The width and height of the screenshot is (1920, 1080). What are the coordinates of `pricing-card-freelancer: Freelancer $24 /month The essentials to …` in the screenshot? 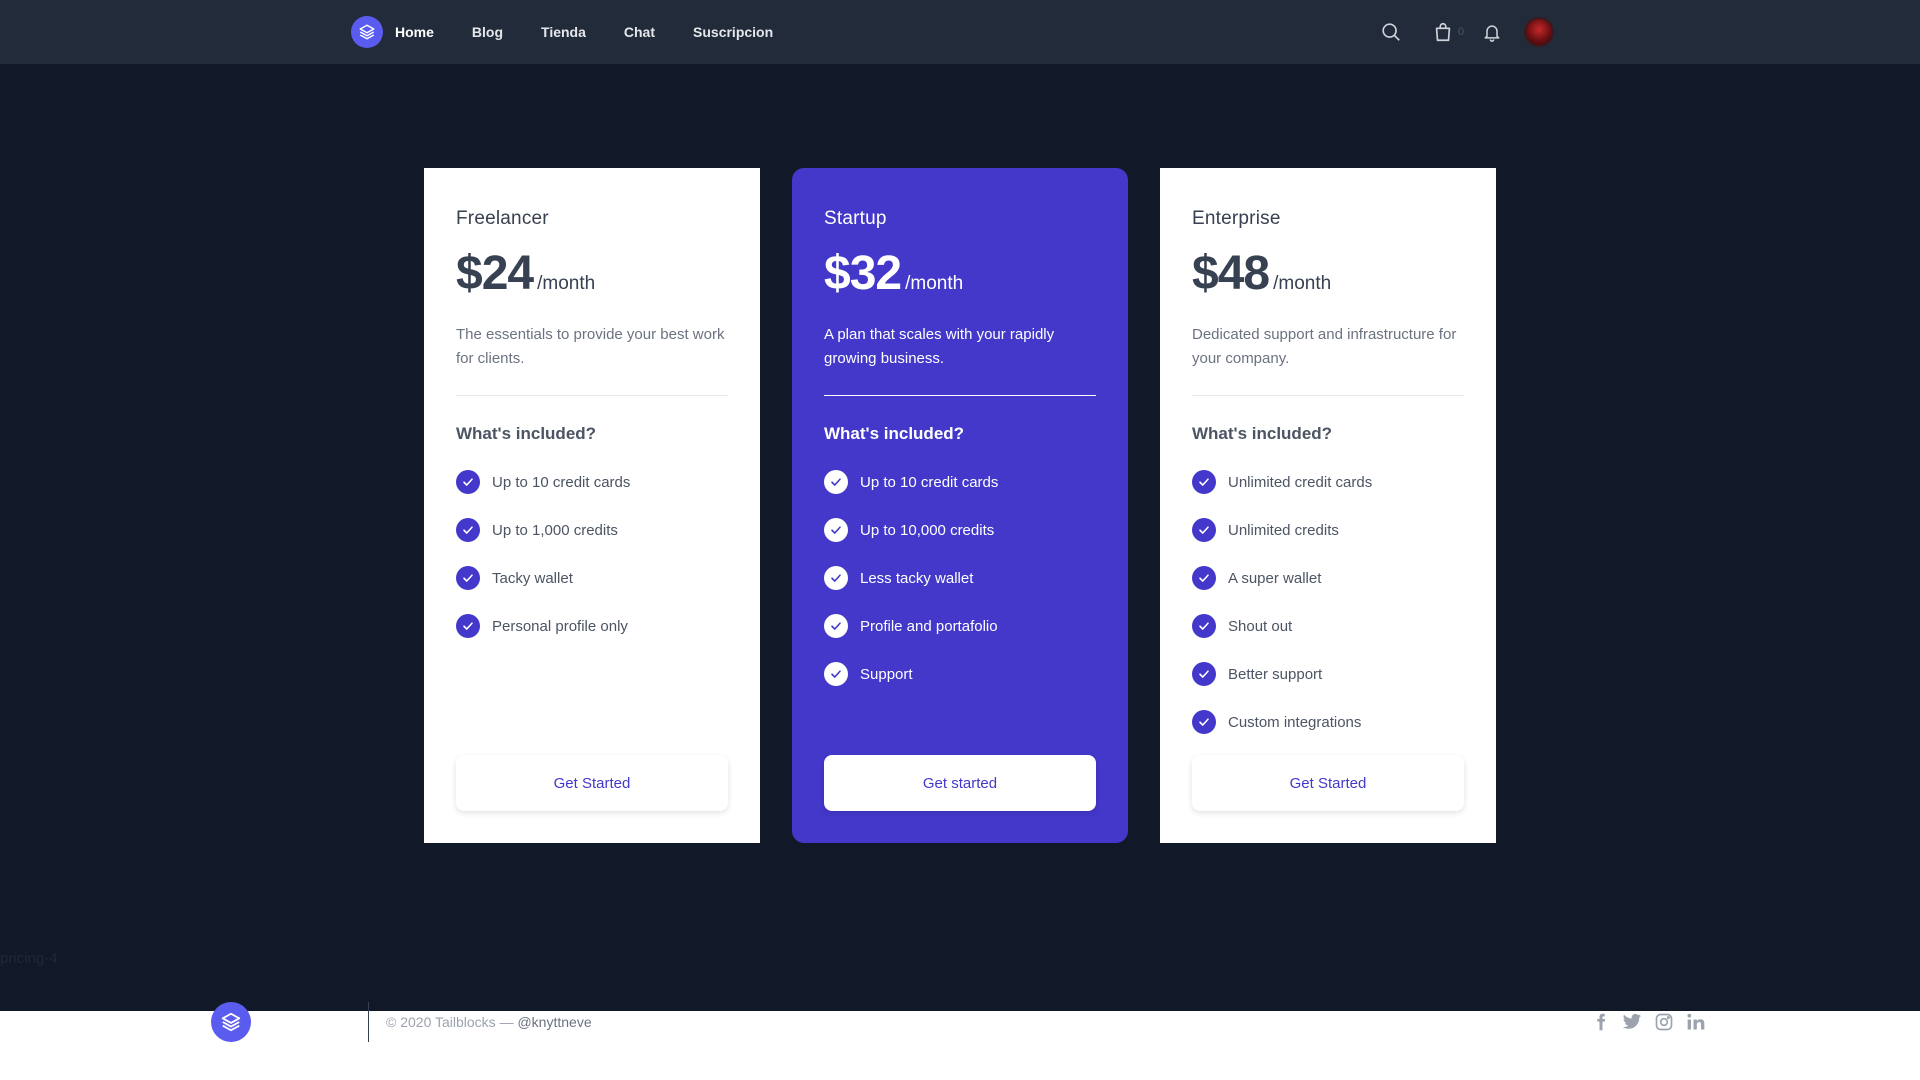 It's located at (592, 505).